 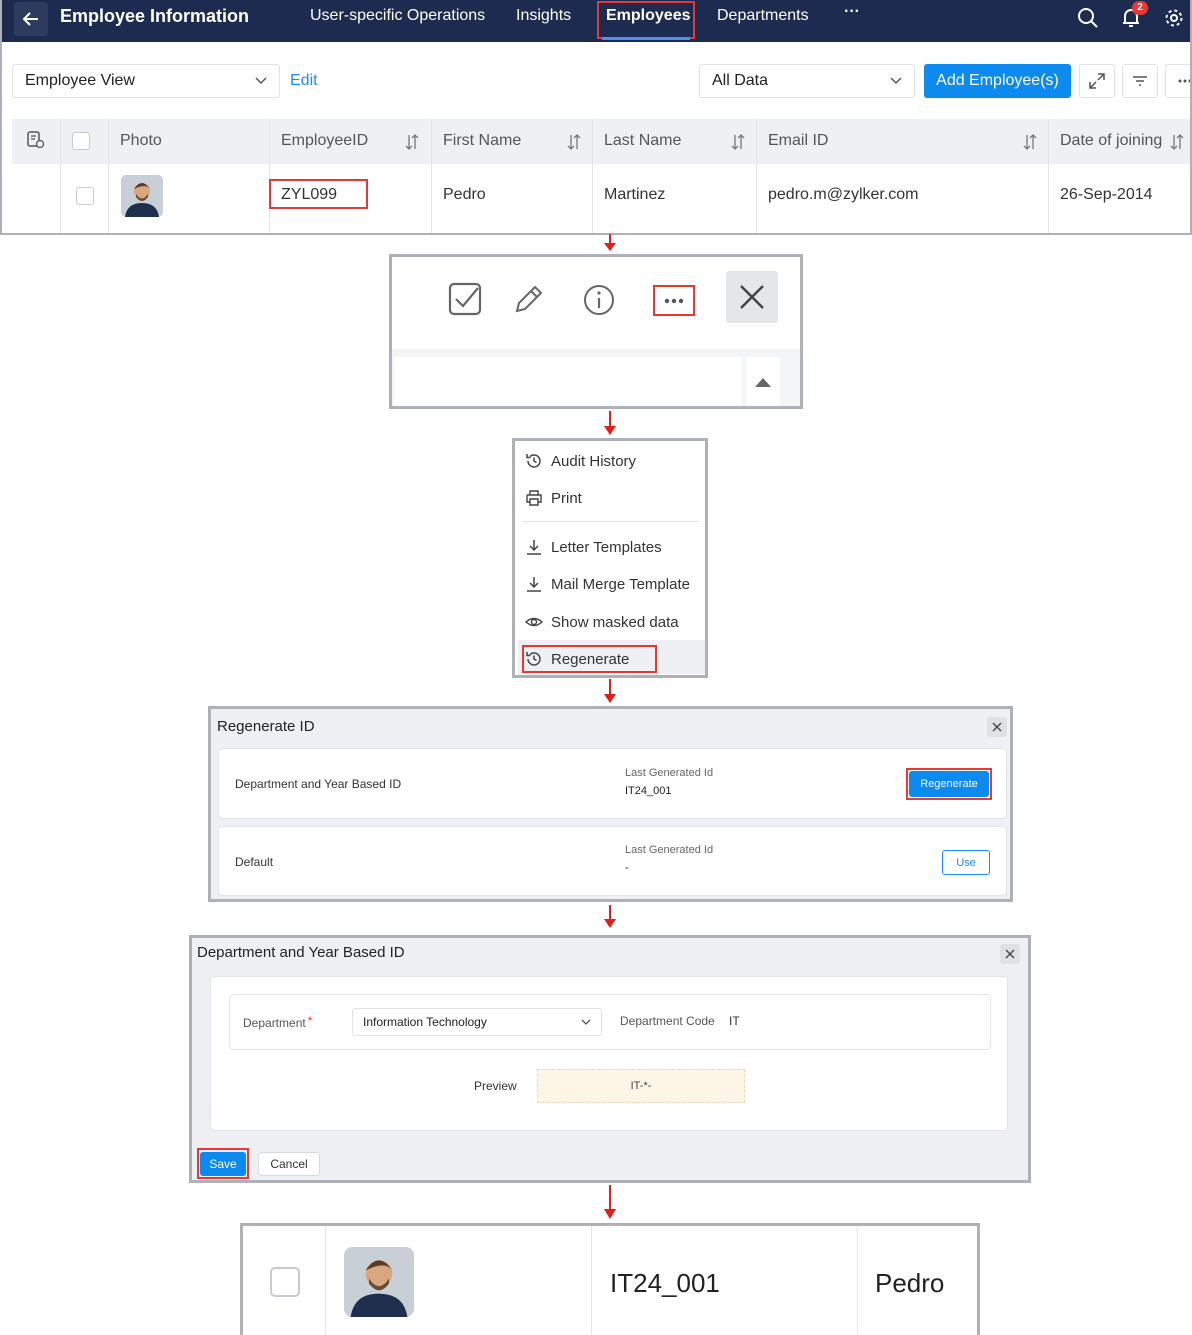 I want to click on select-all-checkbox, so click(x=81, y=141).